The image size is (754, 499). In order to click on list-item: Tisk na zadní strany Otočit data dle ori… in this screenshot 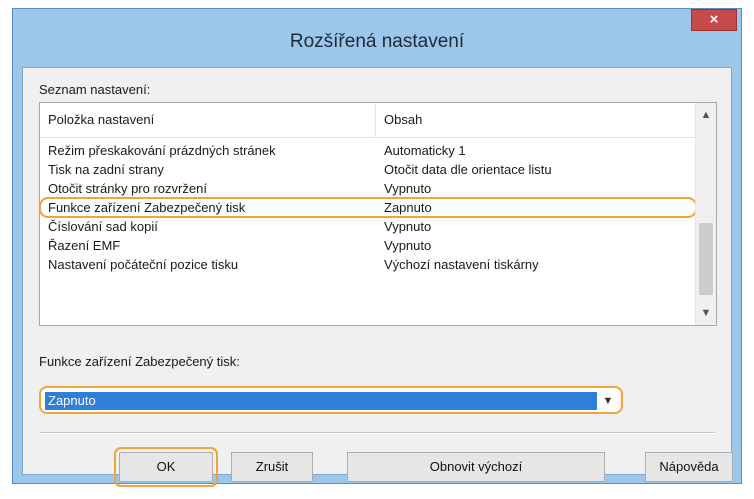, I will do `click(368, 169)`.